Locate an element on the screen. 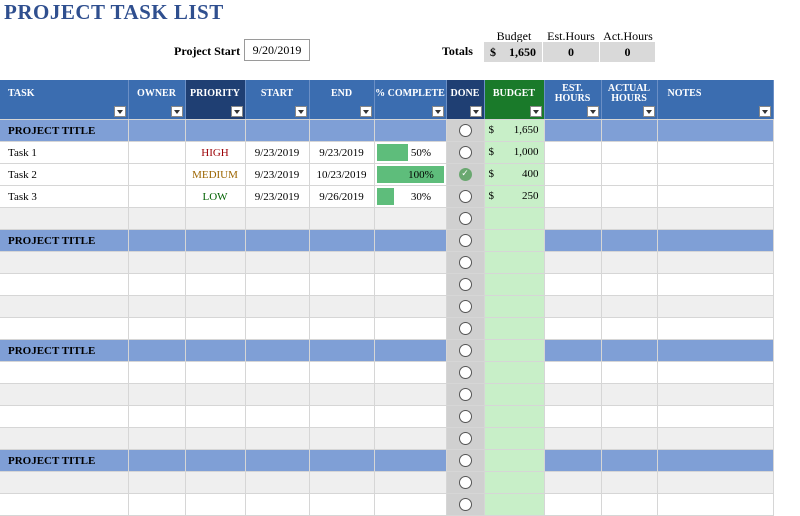 The width and height of the screenshot is (800, 516). priority-cell: LOW is located at coordinates (215, 196).